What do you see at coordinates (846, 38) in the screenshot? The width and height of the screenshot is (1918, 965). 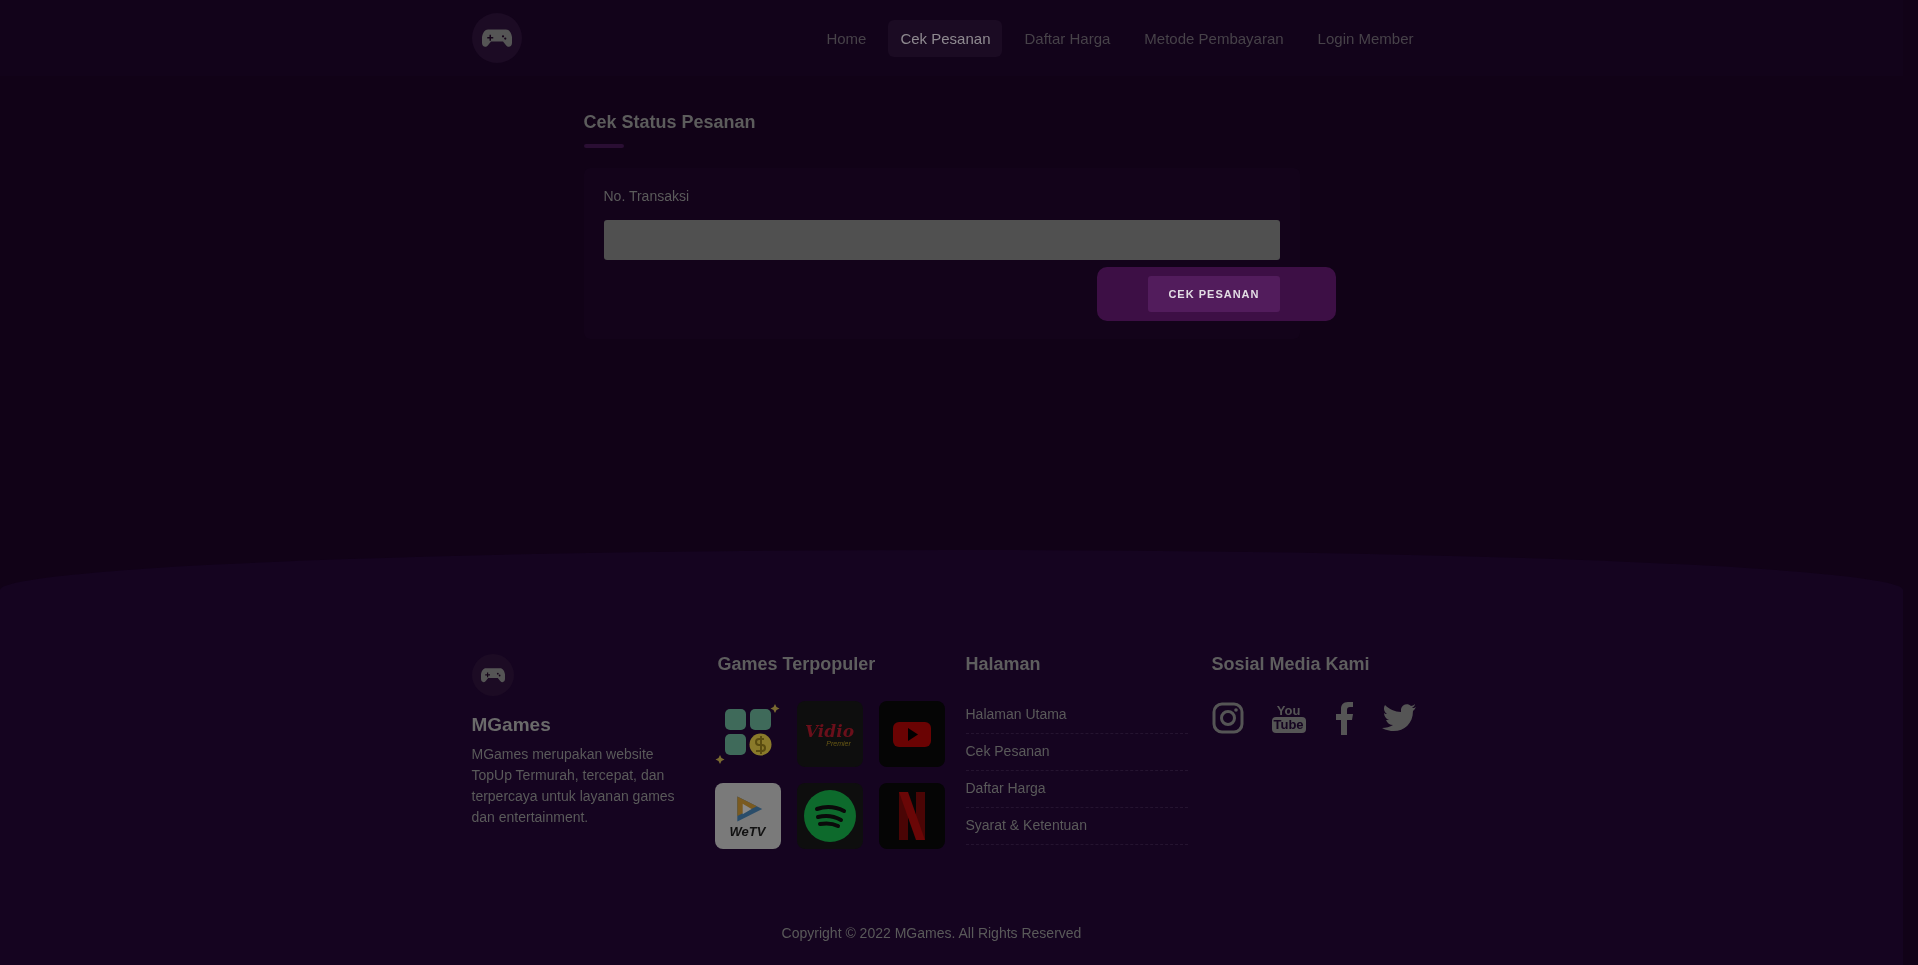 I see `nav-link: Home` at bounding box center [846, 38].